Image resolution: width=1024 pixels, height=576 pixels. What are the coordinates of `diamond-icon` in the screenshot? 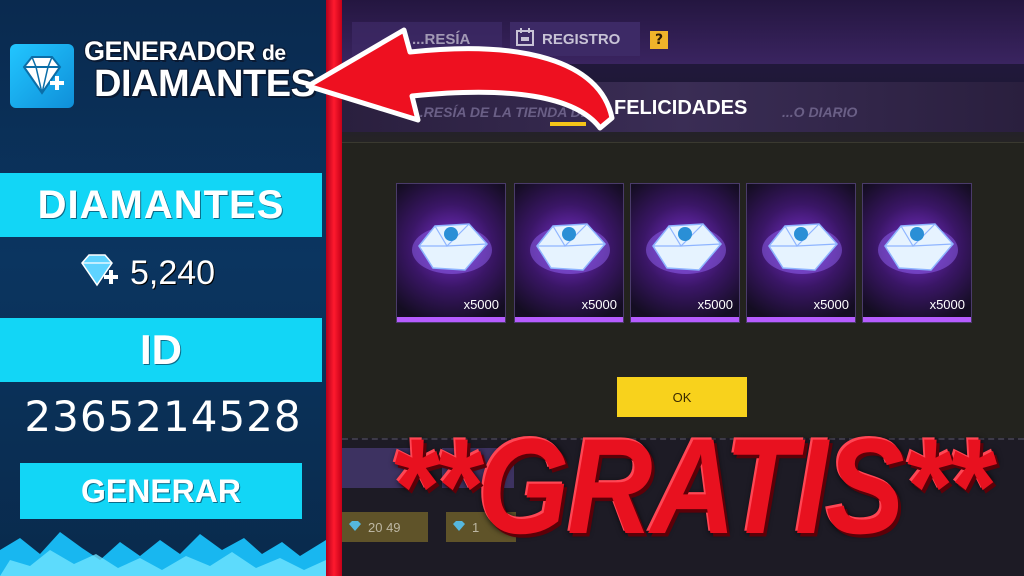 It's located at (355, 527).